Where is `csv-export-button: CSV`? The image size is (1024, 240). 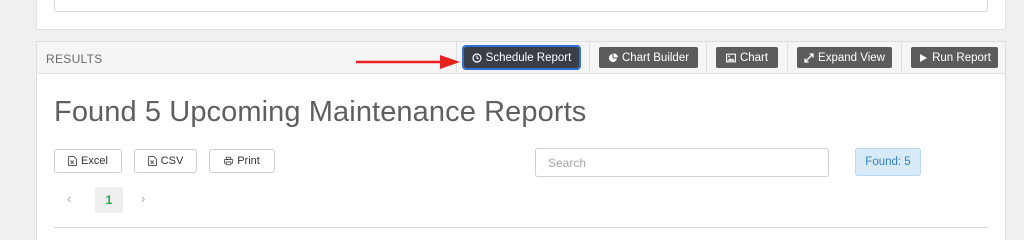 csv-export-button: CSV is located at coordinates (165, 161).